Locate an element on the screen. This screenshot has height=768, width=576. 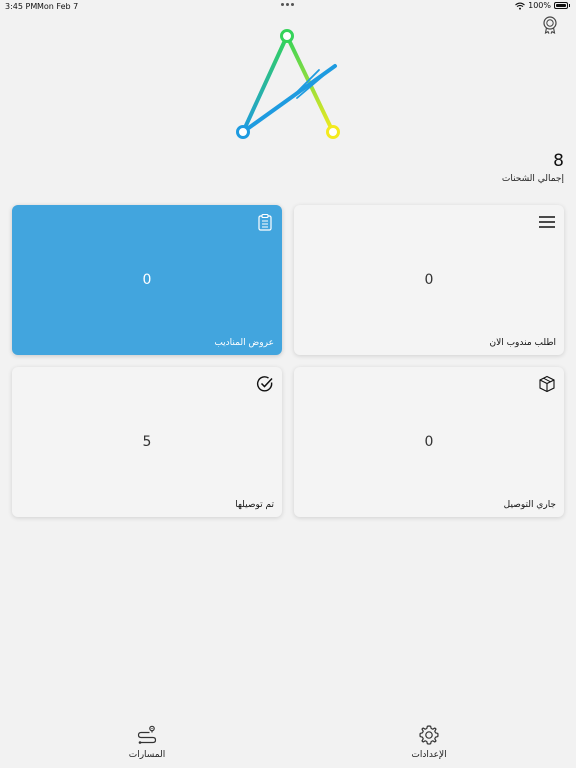
nav-settings: الإعدادات is located at coordinates (429, 742).